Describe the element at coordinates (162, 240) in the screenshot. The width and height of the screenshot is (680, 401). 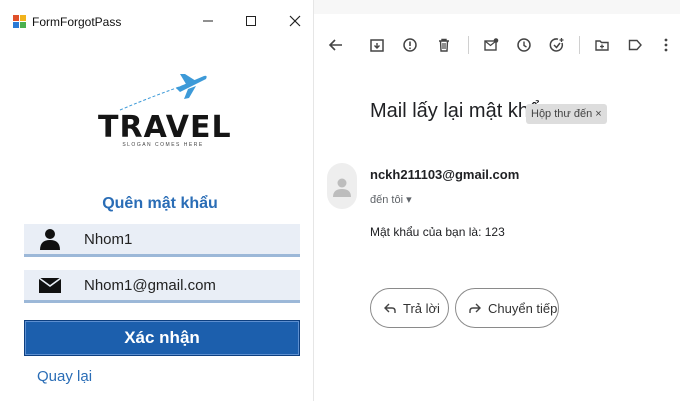
I see `username-field: Nhom1` at that location.